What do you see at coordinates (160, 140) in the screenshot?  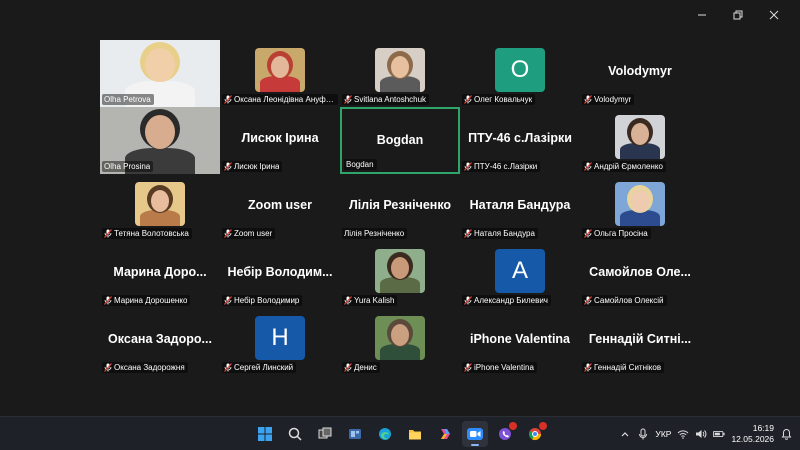 I see `participant-tile: Olha Prosina` at bounding box center [160, 140].